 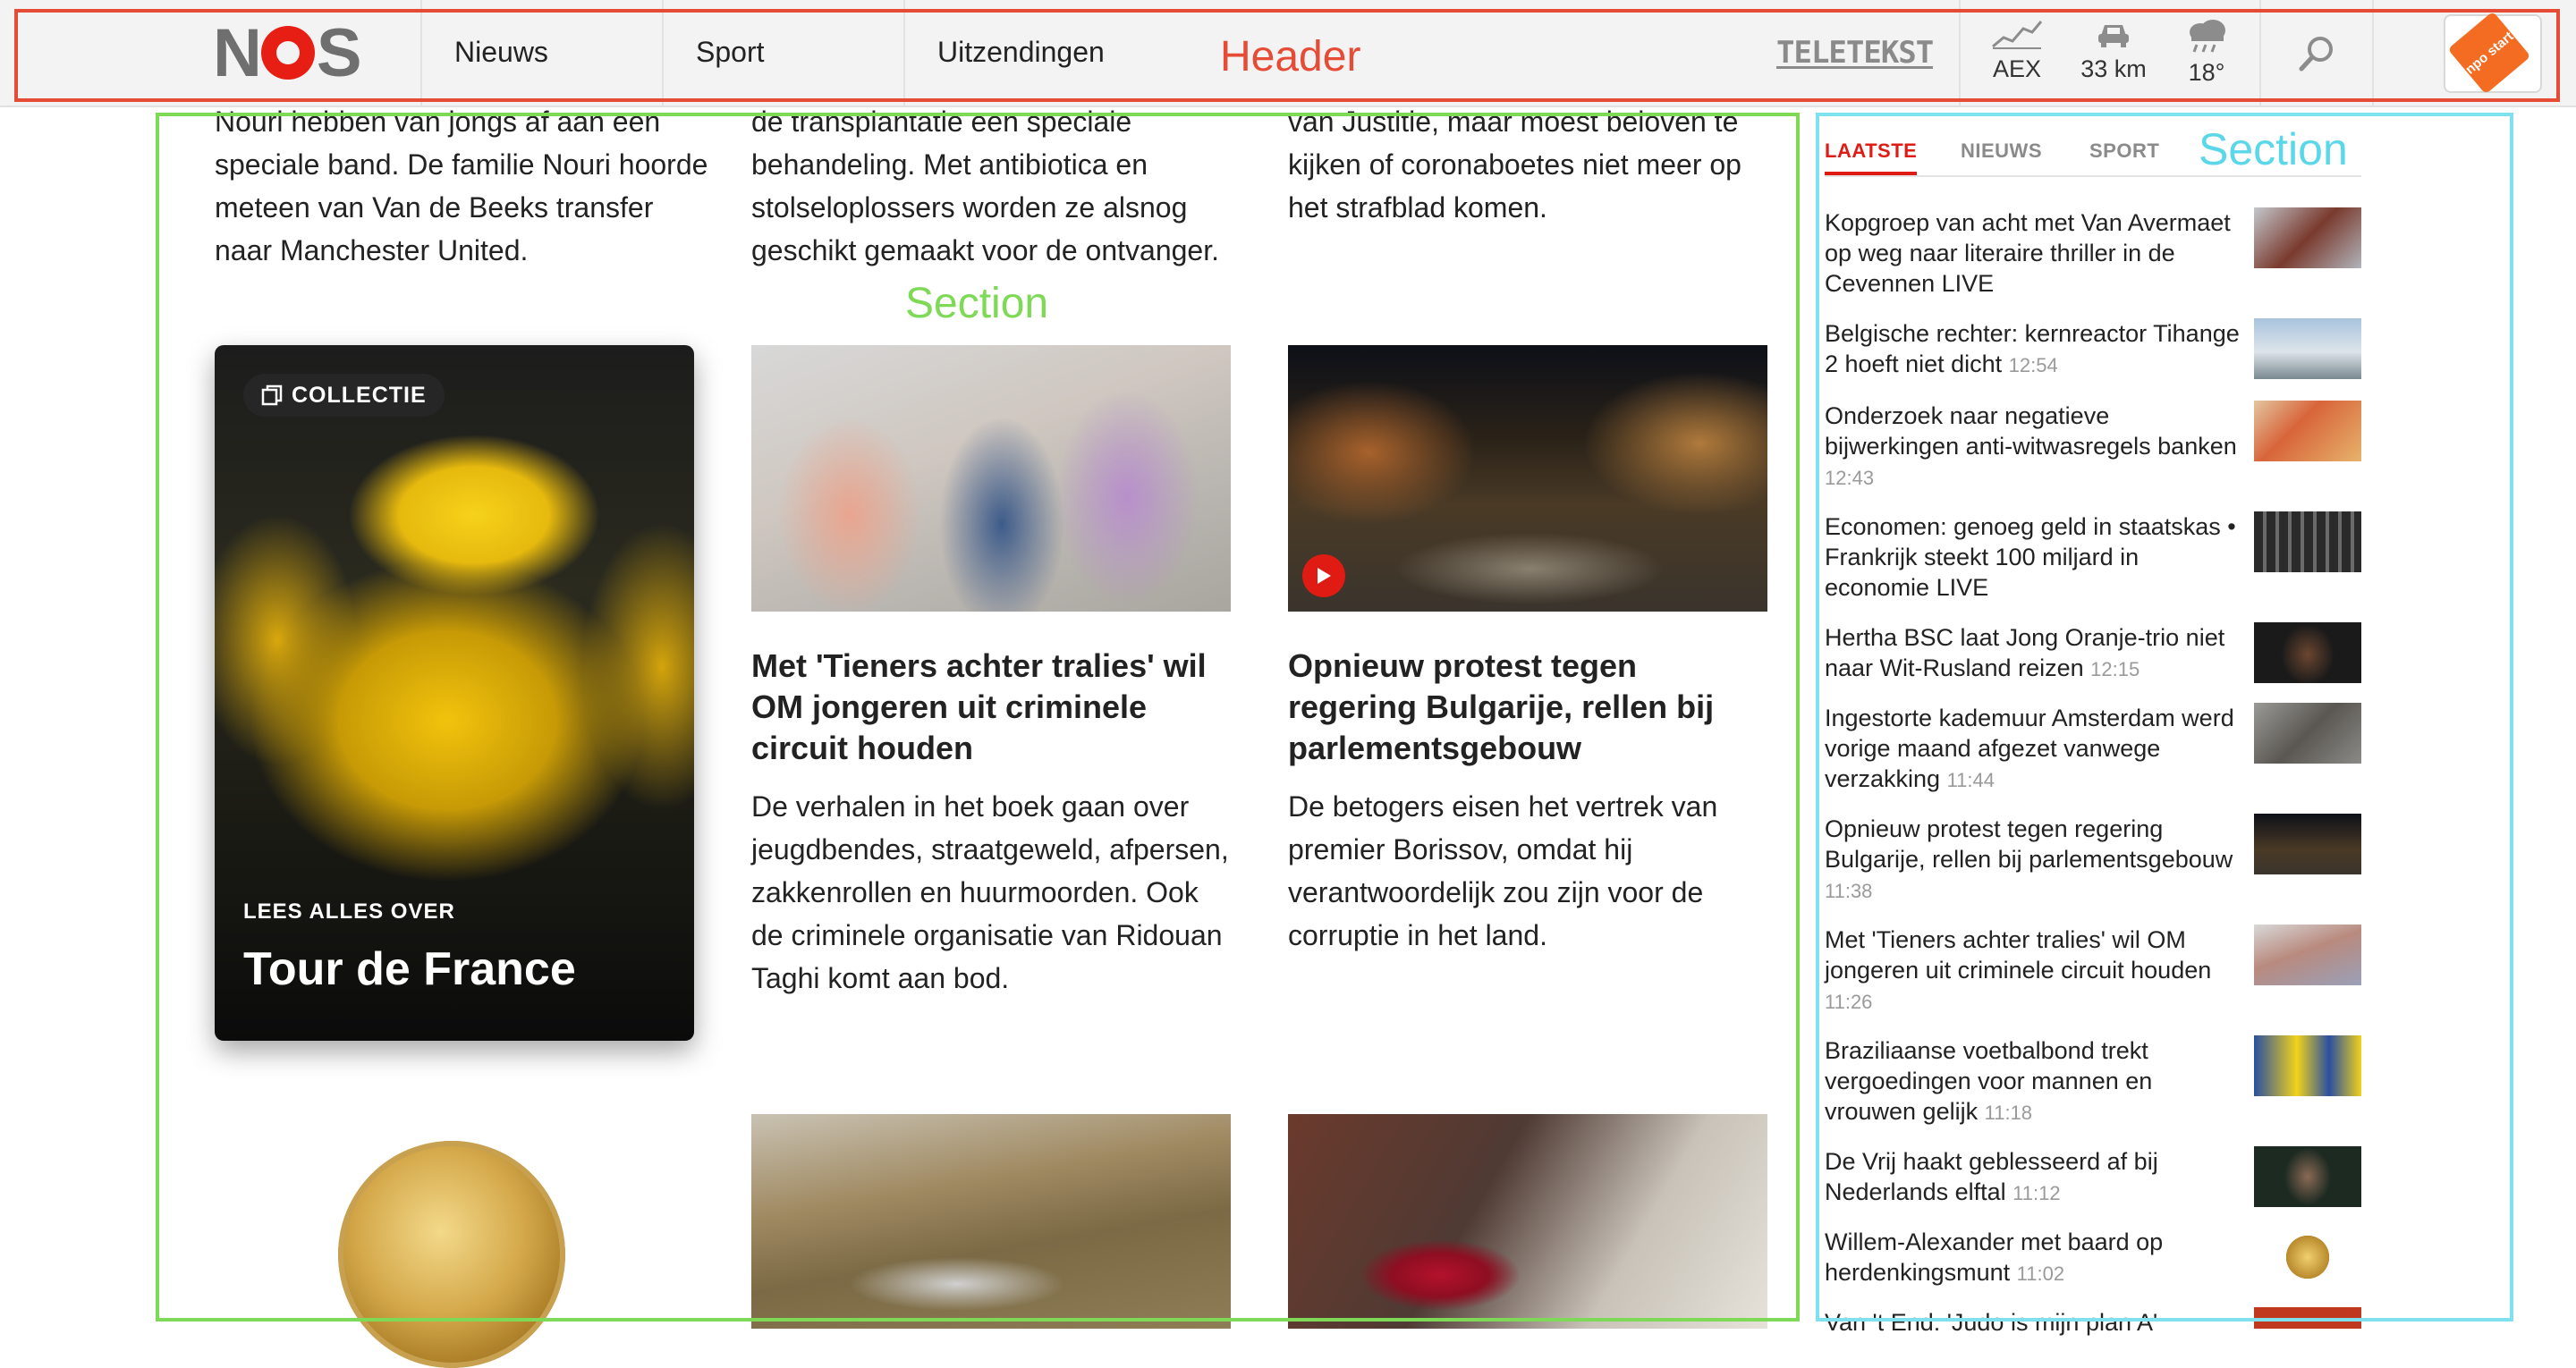 I want to click on main-section-annotation-label: Section, so click(x=977, y=303).